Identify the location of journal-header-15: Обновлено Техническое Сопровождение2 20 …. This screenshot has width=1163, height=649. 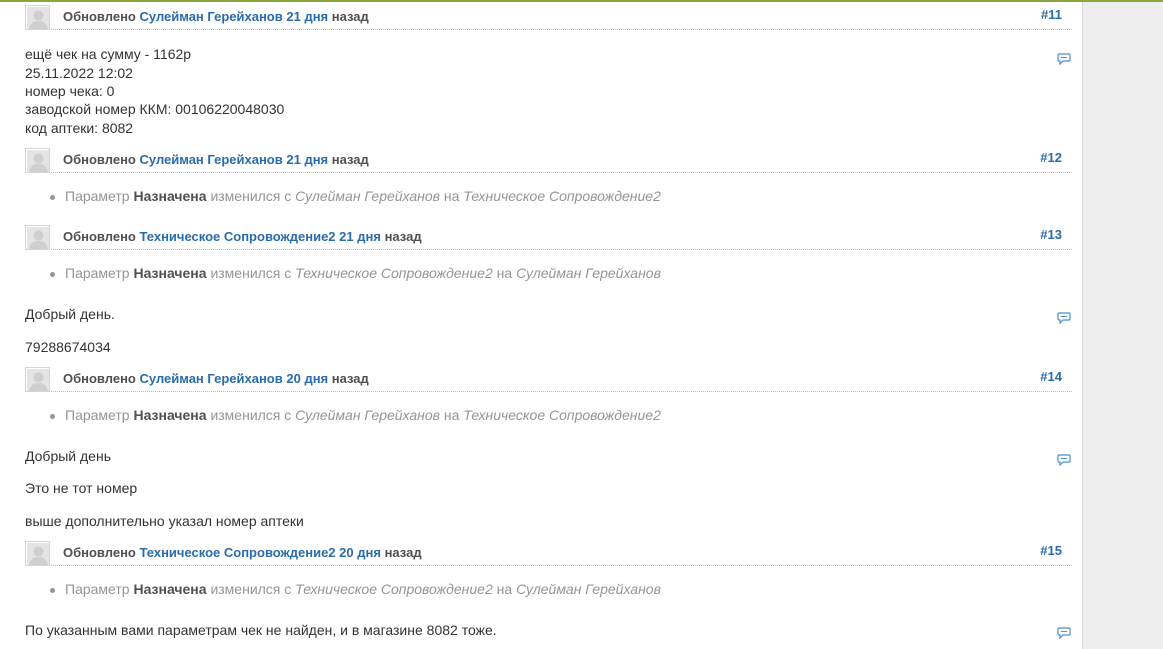
(548, 553).